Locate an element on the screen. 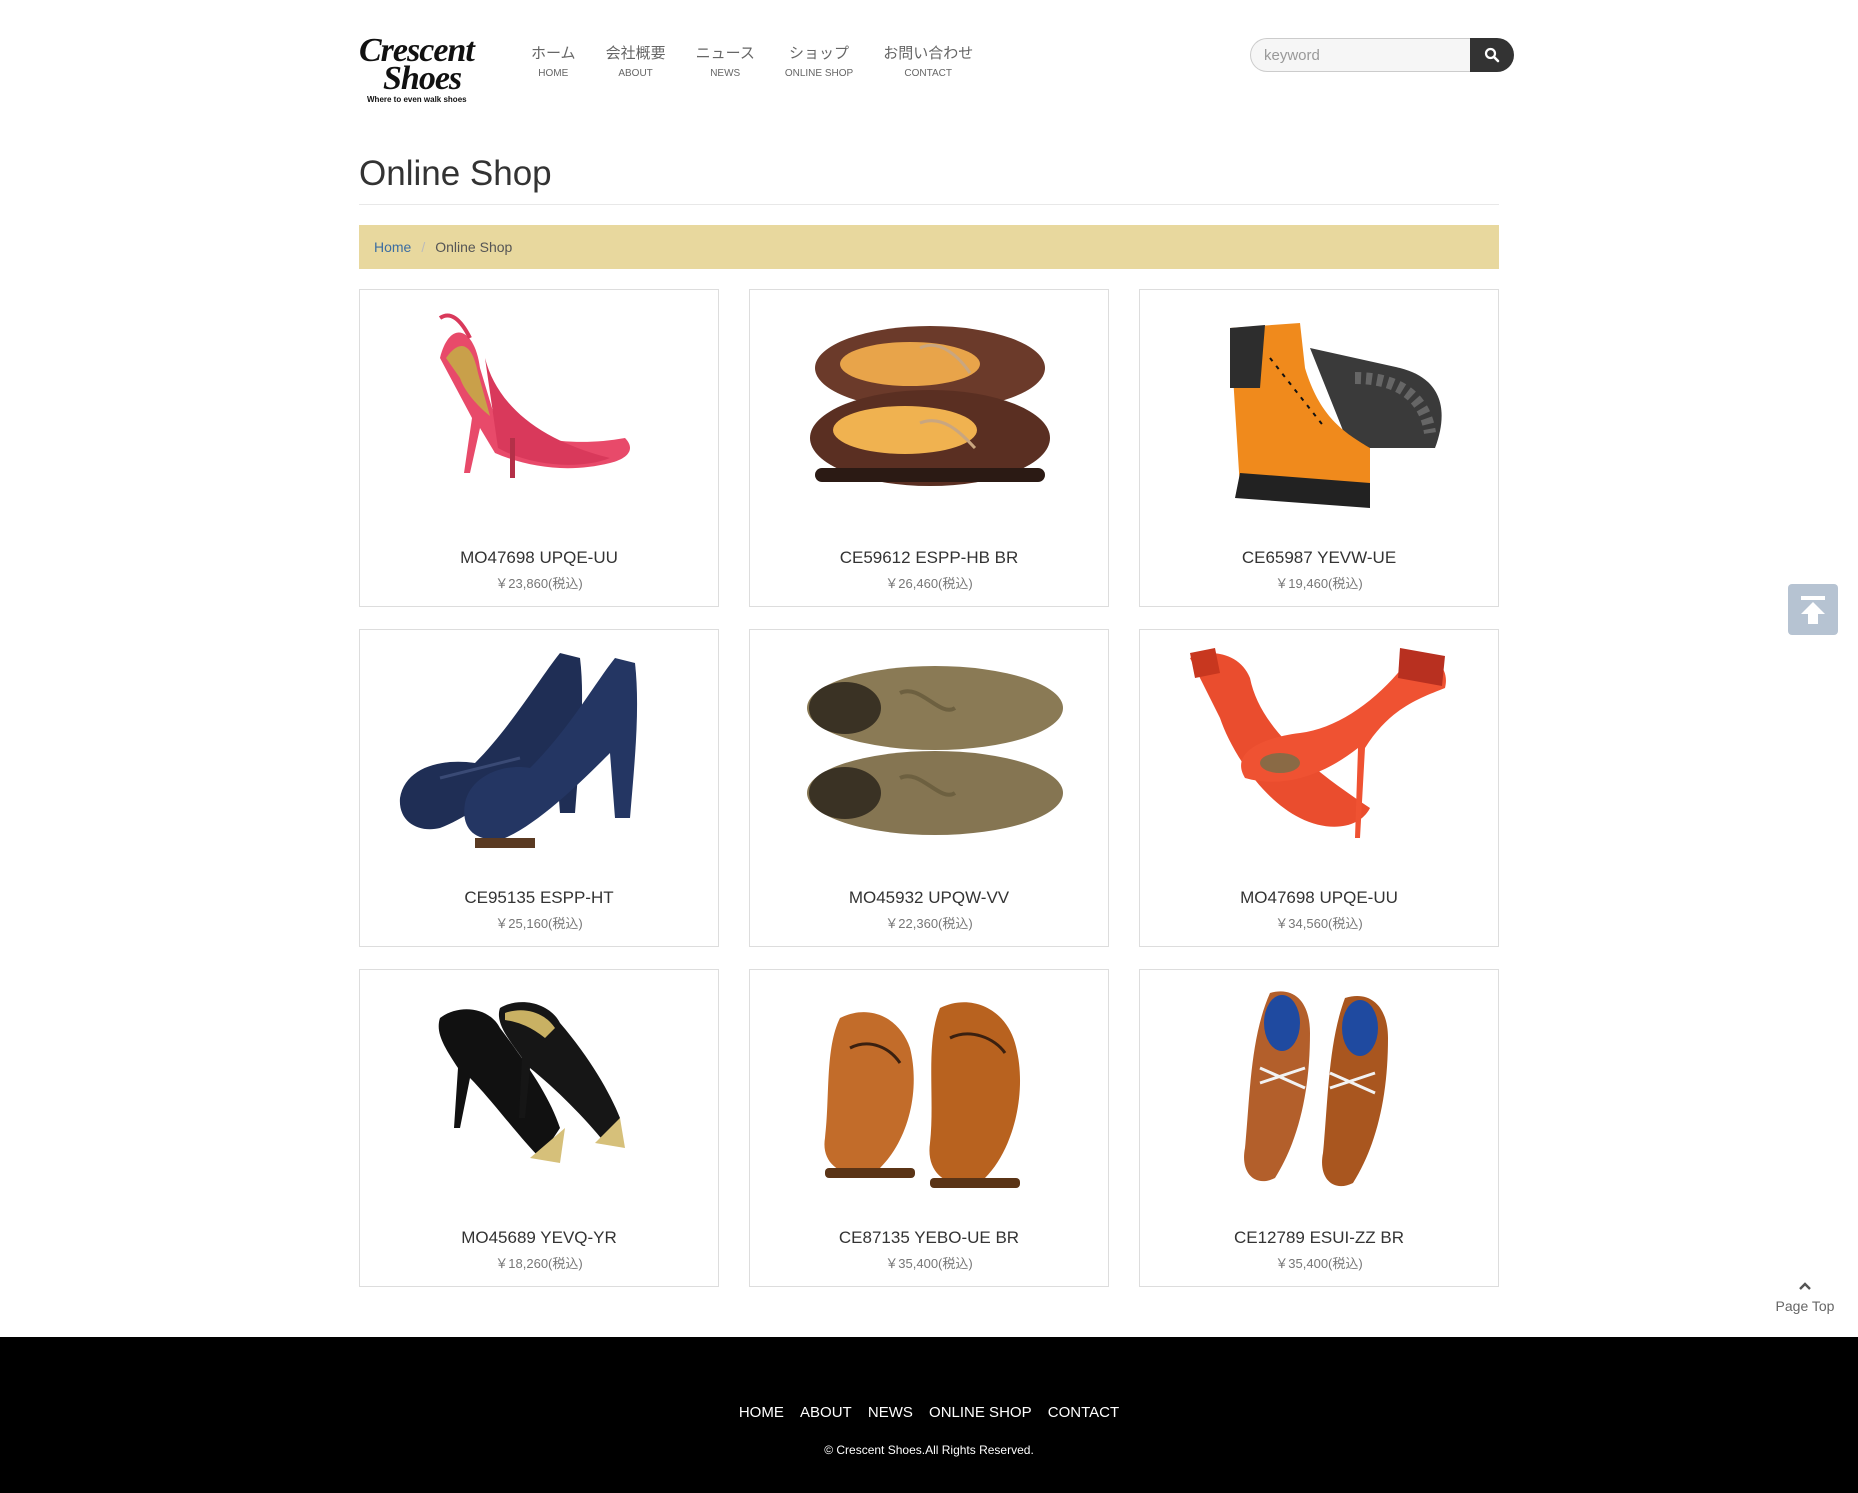 The image size is (1858, 1493). product-card: MO47698 UPQE-UU ￥23,860(税込) is located at coordinates (539, 448).